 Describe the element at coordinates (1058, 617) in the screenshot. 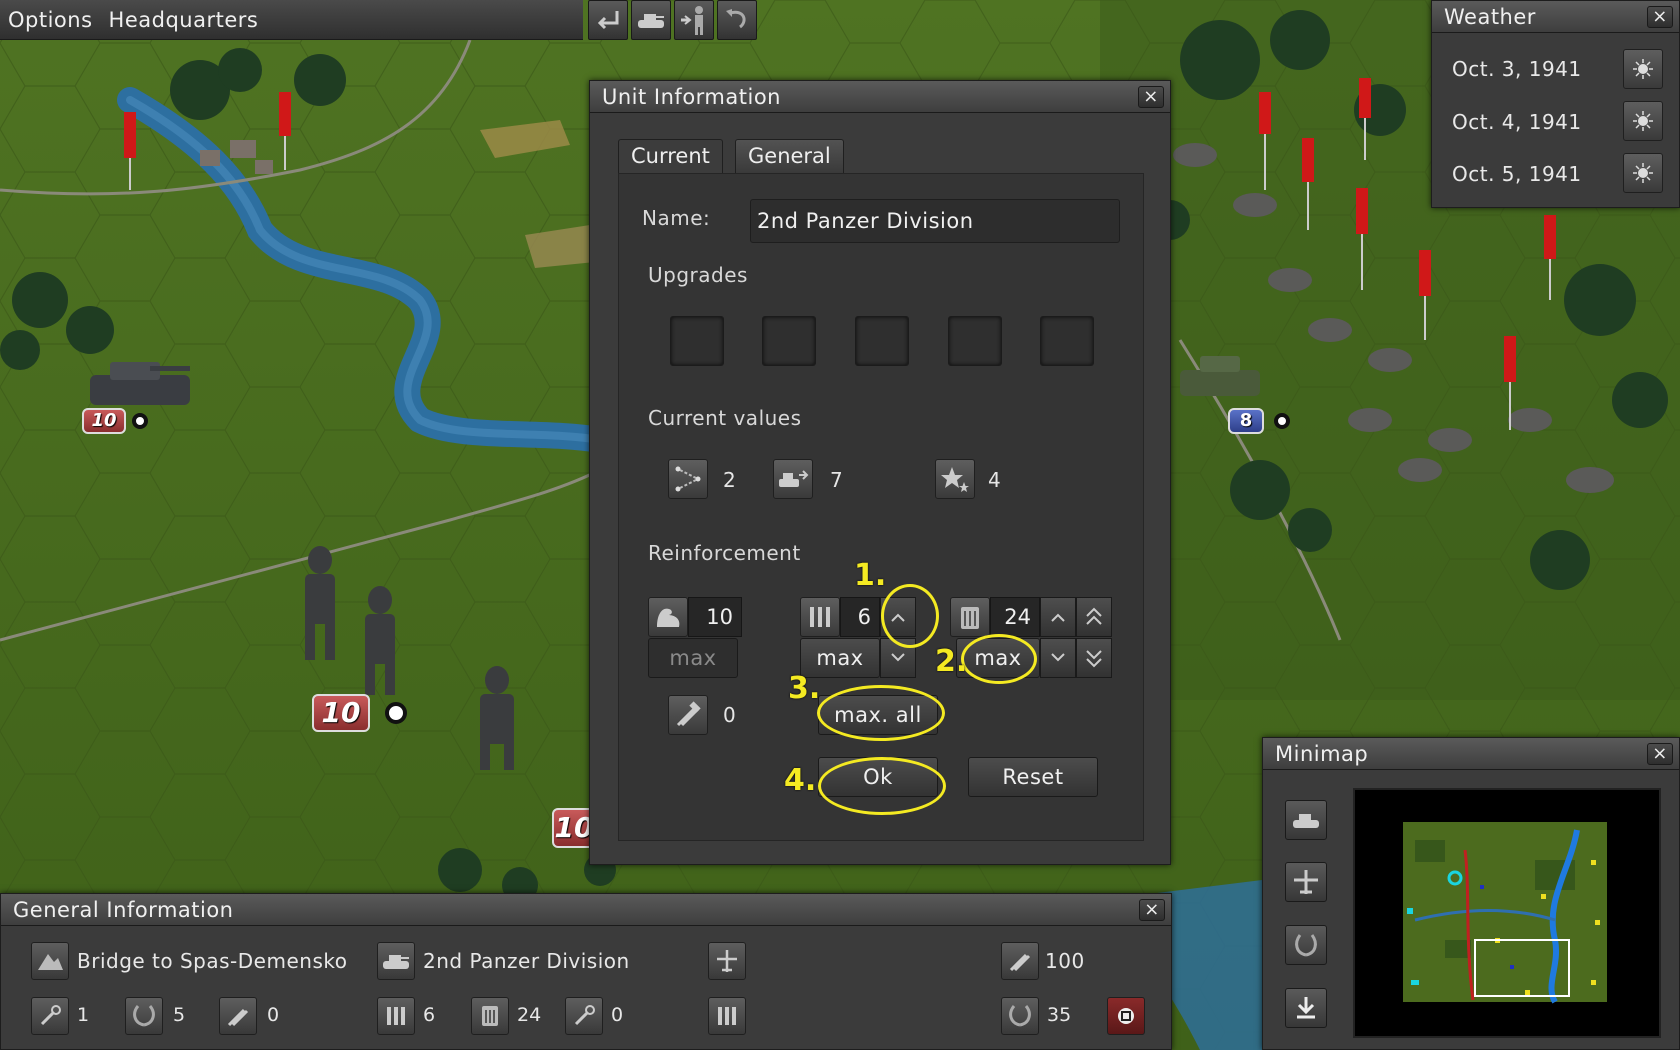

I see `fuel-increase-button` at that location.